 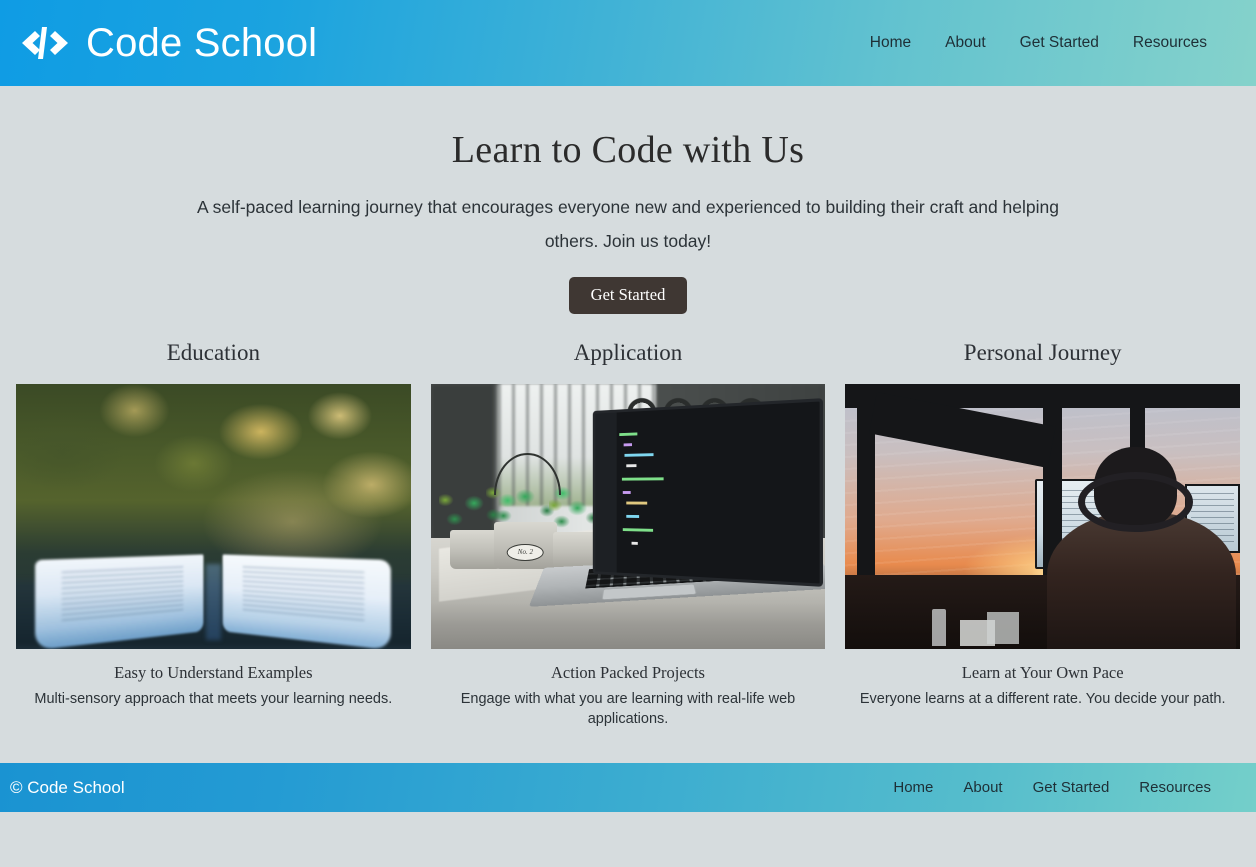 What do you see at coordinates (213, 516) in the screenshot?
I see `book-photo` at bounding box center [213, 516].